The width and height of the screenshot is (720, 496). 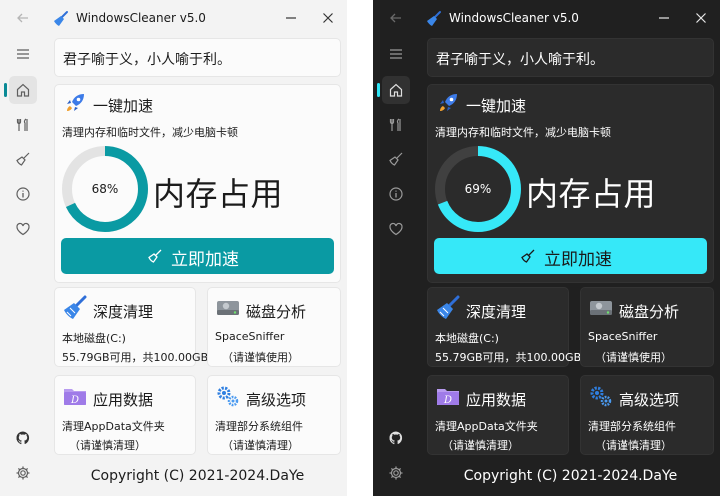 I want to click on boost-button-label: 立即加速, so click(x=578, y=260).